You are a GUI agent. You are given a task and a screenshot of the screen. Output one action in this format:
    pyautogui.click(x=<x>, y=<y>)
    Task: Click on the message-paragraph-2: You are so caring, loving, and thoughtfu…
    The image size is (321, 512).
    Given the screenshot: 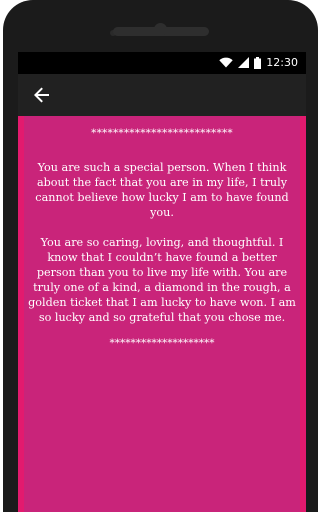 What is the action you would take?
    pyautogui.click(x=162, y=280)
    